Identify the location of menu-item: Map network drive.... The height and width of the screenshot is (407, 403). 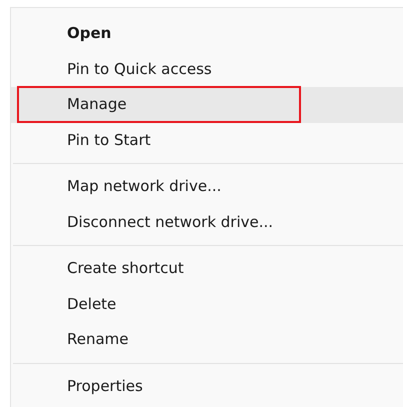
(207, 186).